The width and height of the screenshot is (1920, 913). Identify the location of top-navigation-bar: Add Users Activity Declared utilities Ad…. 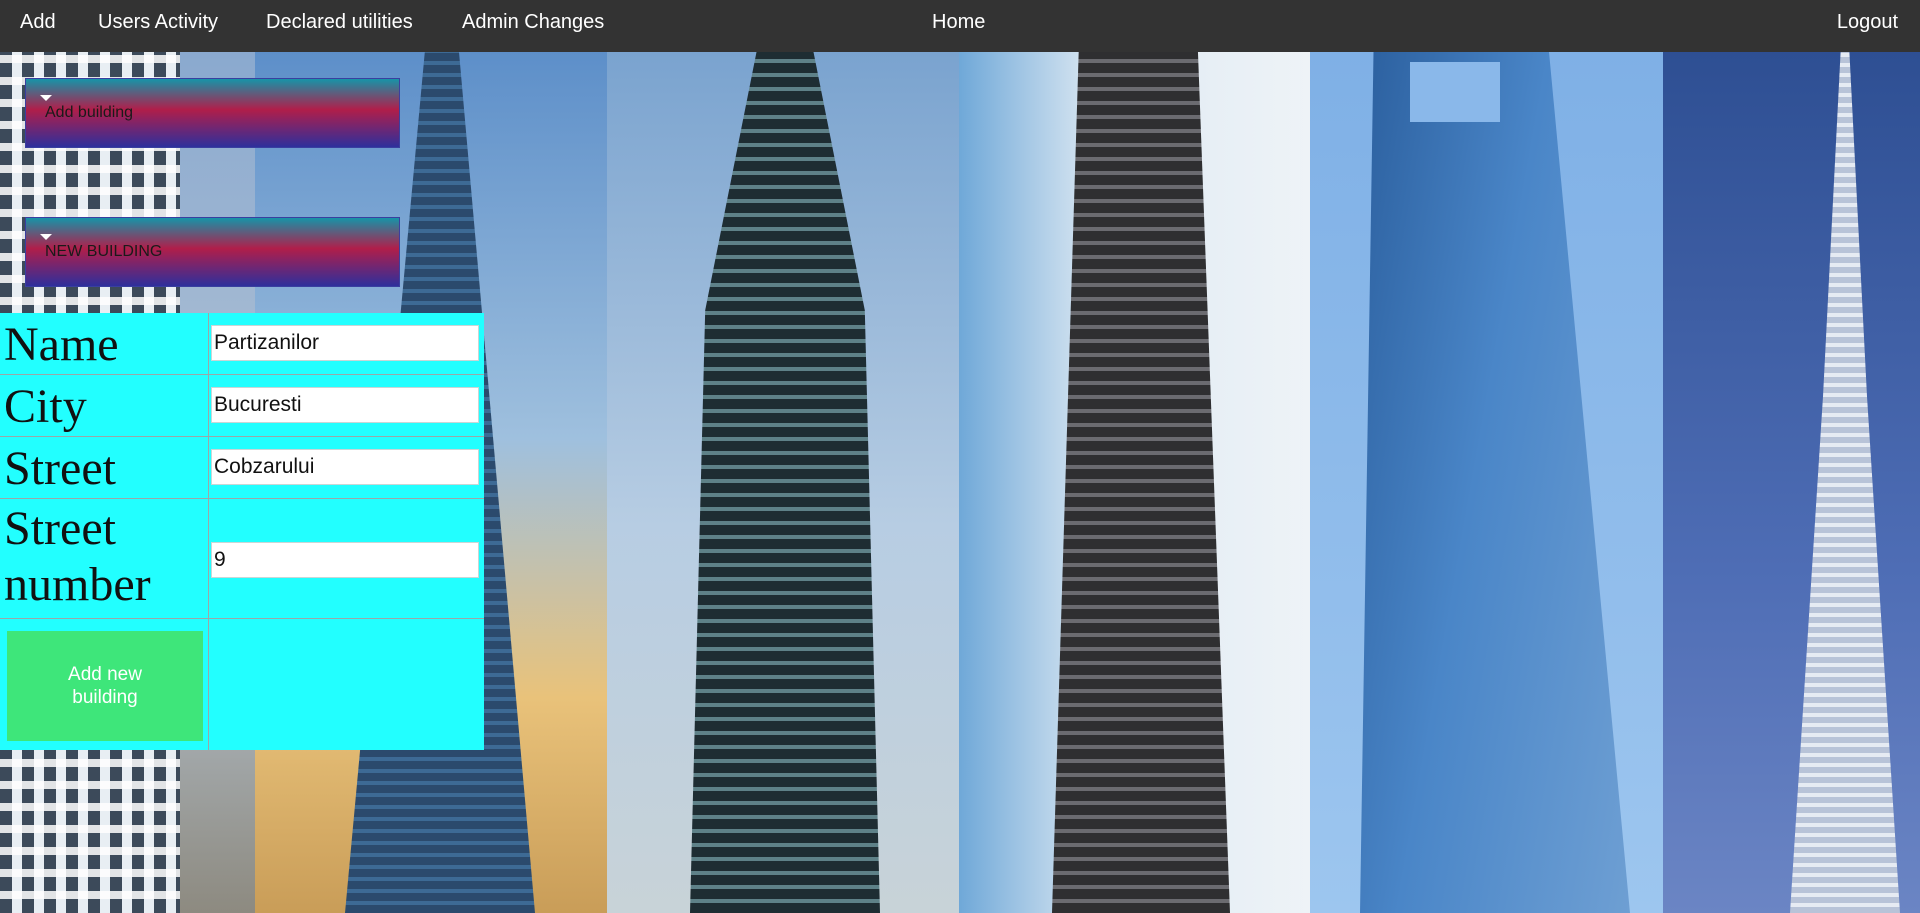
(960, 26).